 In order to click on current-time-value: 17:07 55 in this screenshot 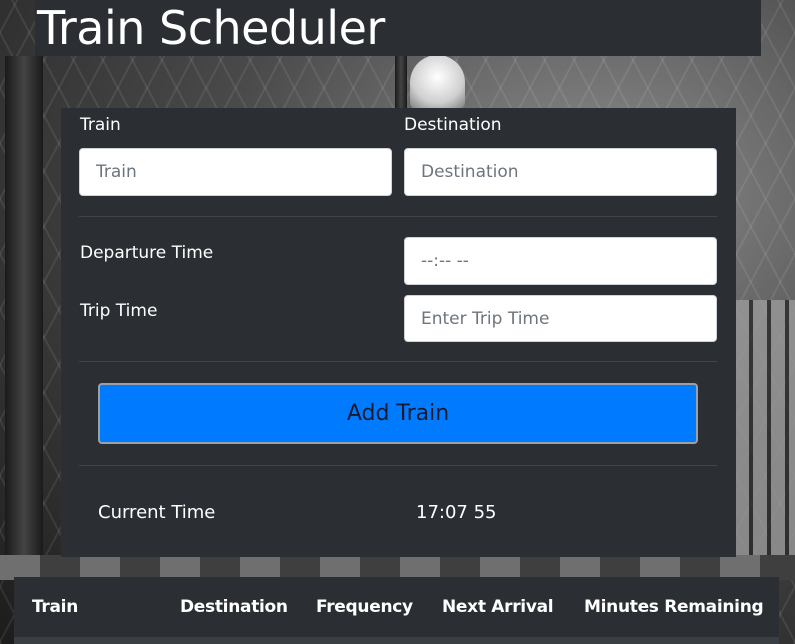, I will do `click(456, 512)`.